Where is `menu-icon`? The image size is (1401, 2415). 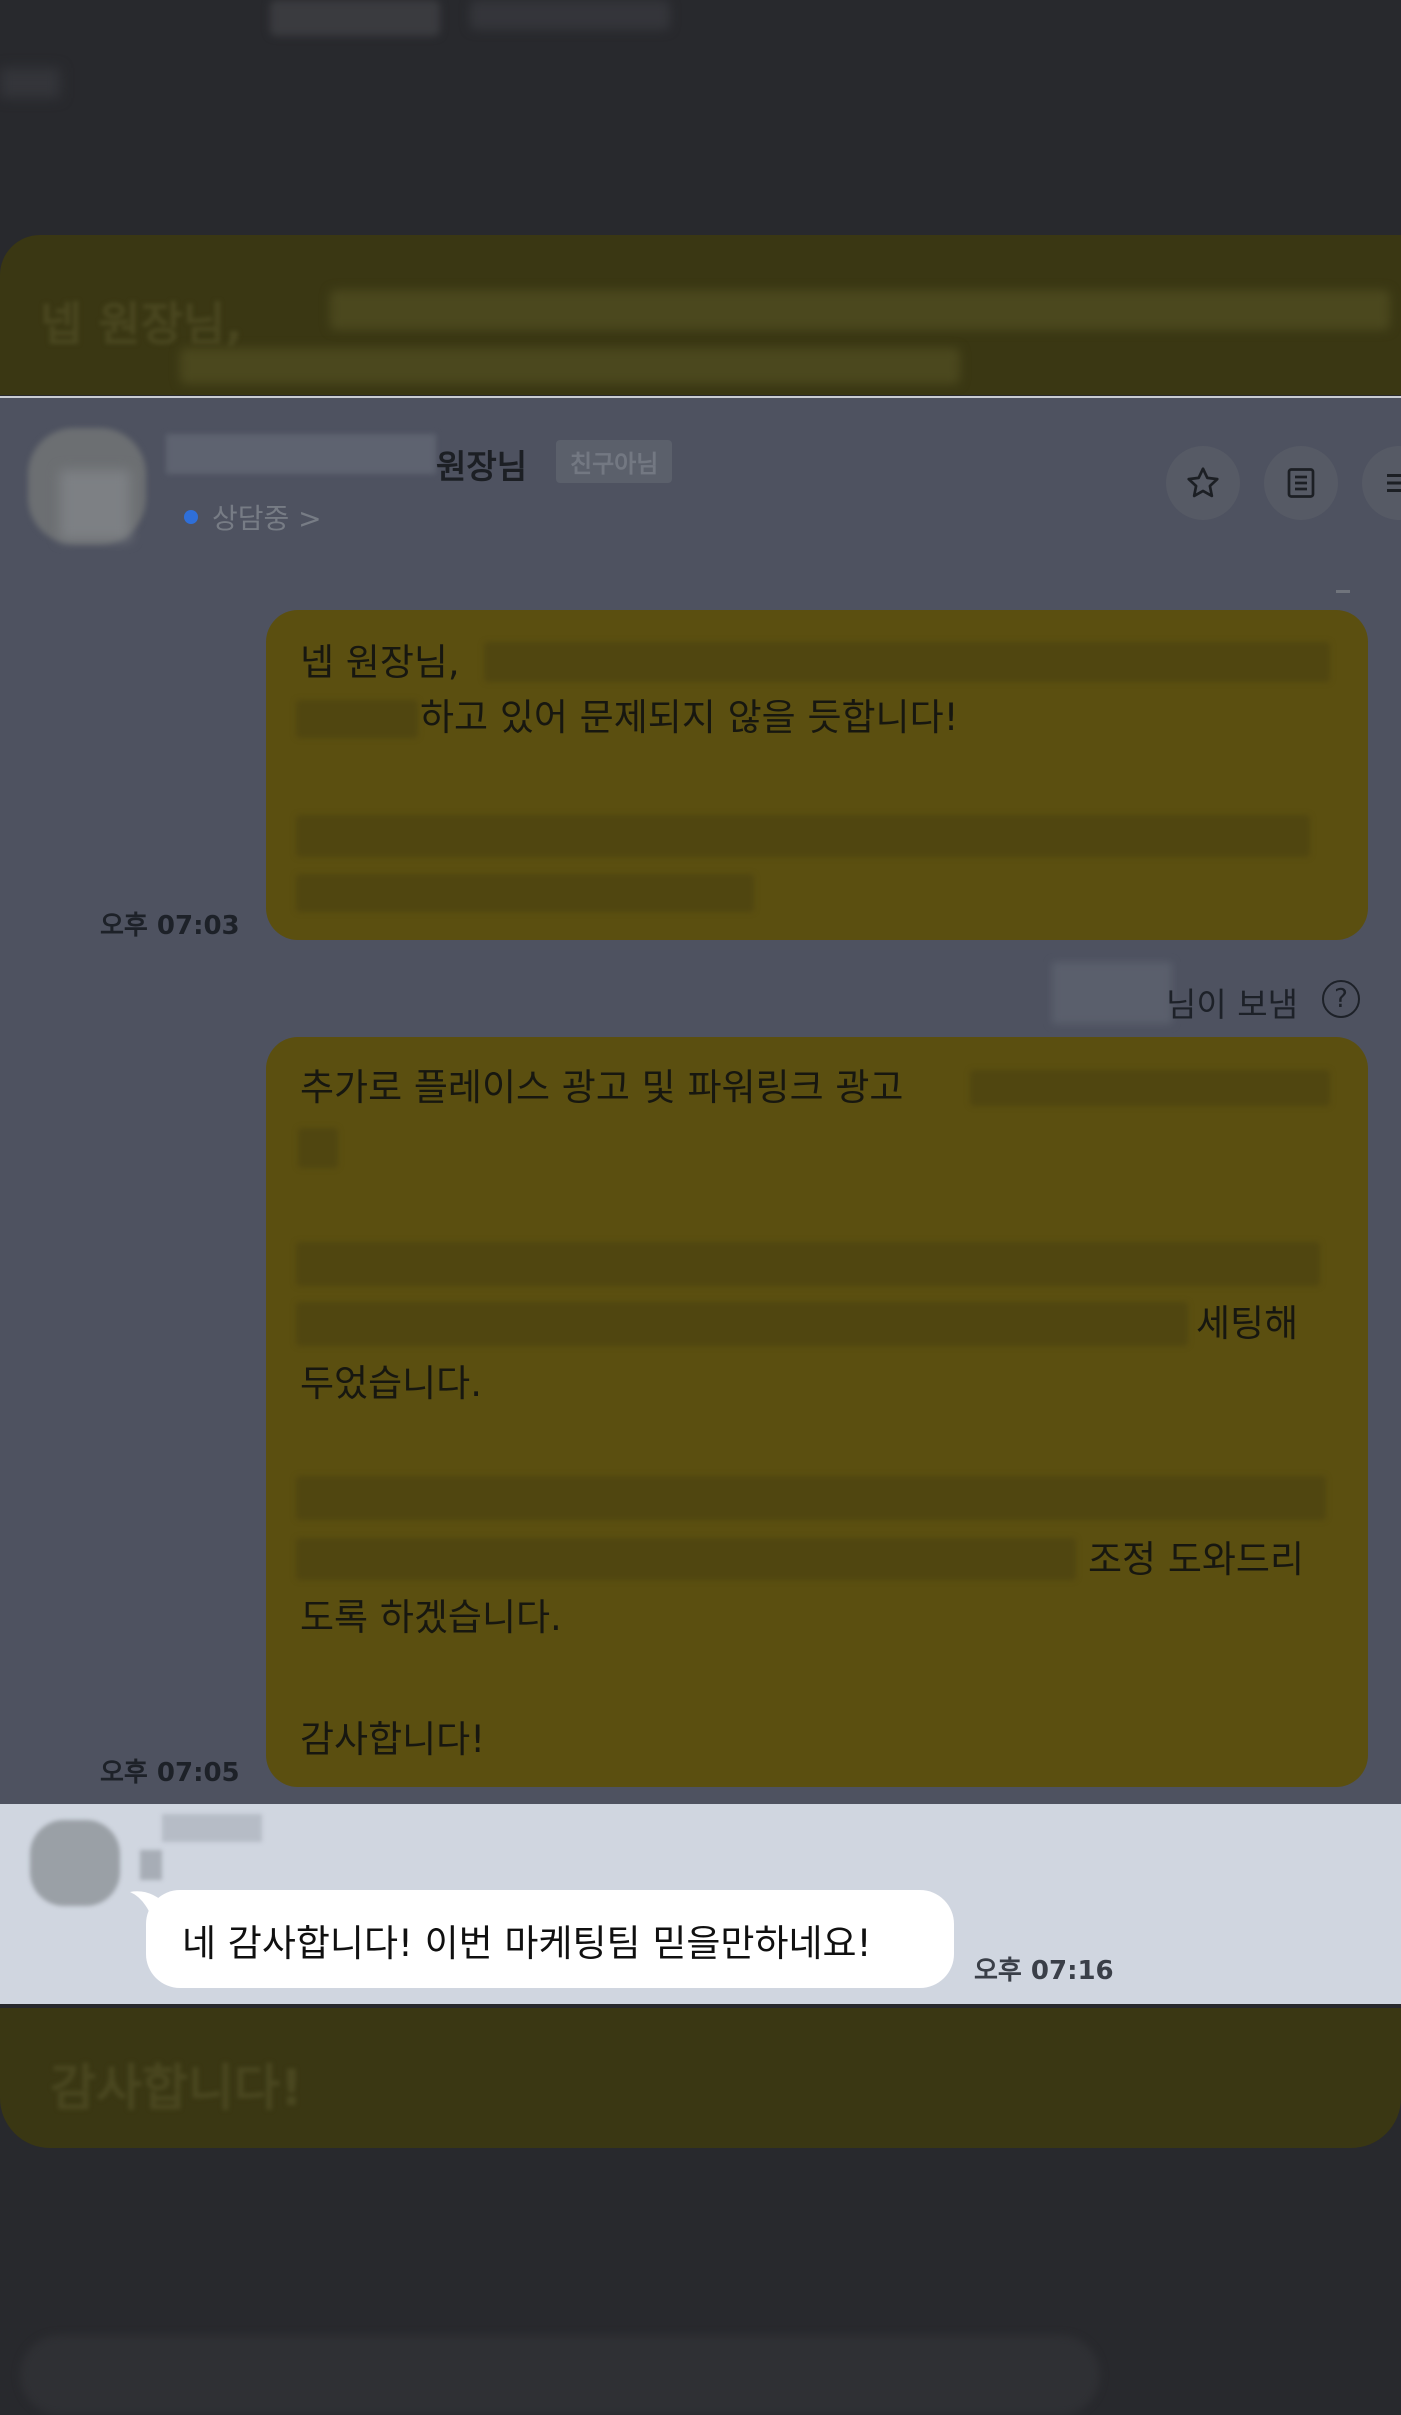 menu-icon is located at coordinates (1394, 483).